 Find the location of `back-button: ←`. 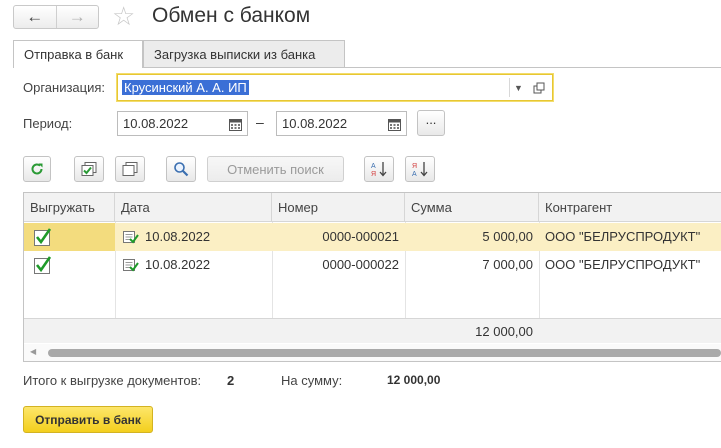

back-button: ← is located at coordinates (35, 17).